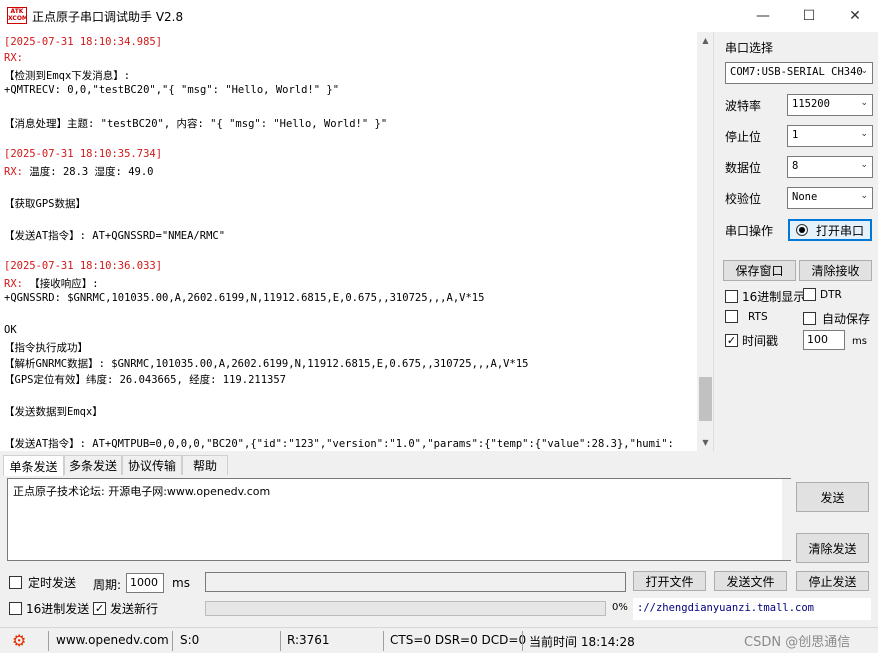  I want to click on timestamp-unit: ms, so click(859, 341).